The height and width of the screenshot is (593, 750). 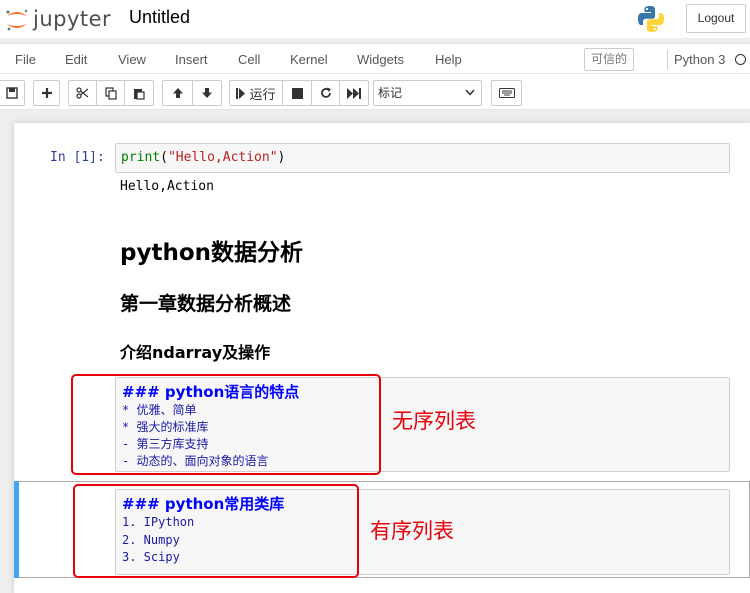 What do you see at coordinates (281, 157) in the screenshot?
I see `code-close-paren: )` at bounding box center [281, 157].